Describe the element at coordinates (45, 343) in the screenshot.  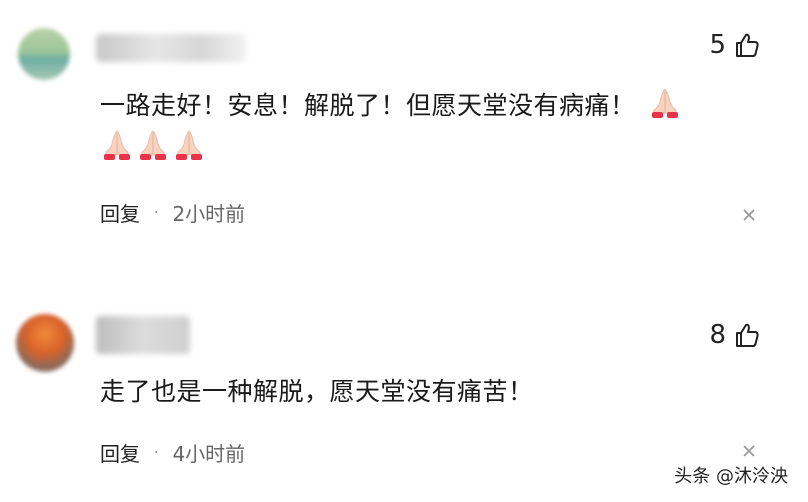
I see `avatar` at that location.